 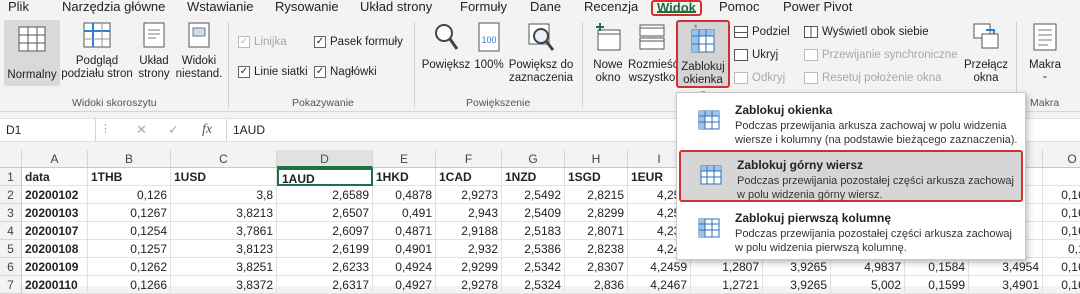 What do you see at coordinates (55, 249) in the screenshot?
I see `cell: 20200108` at bounding box center [55, 249].